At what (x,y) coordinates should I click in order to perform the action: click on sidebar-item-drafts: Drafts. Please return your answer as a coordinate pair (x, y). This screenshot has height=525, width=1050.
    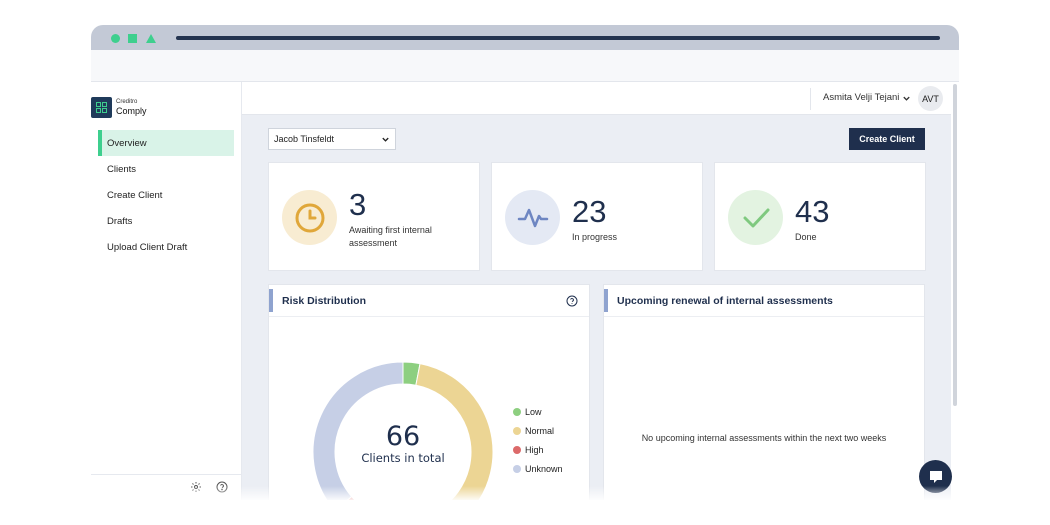
    Looking at the image, I should click on (166, 221).